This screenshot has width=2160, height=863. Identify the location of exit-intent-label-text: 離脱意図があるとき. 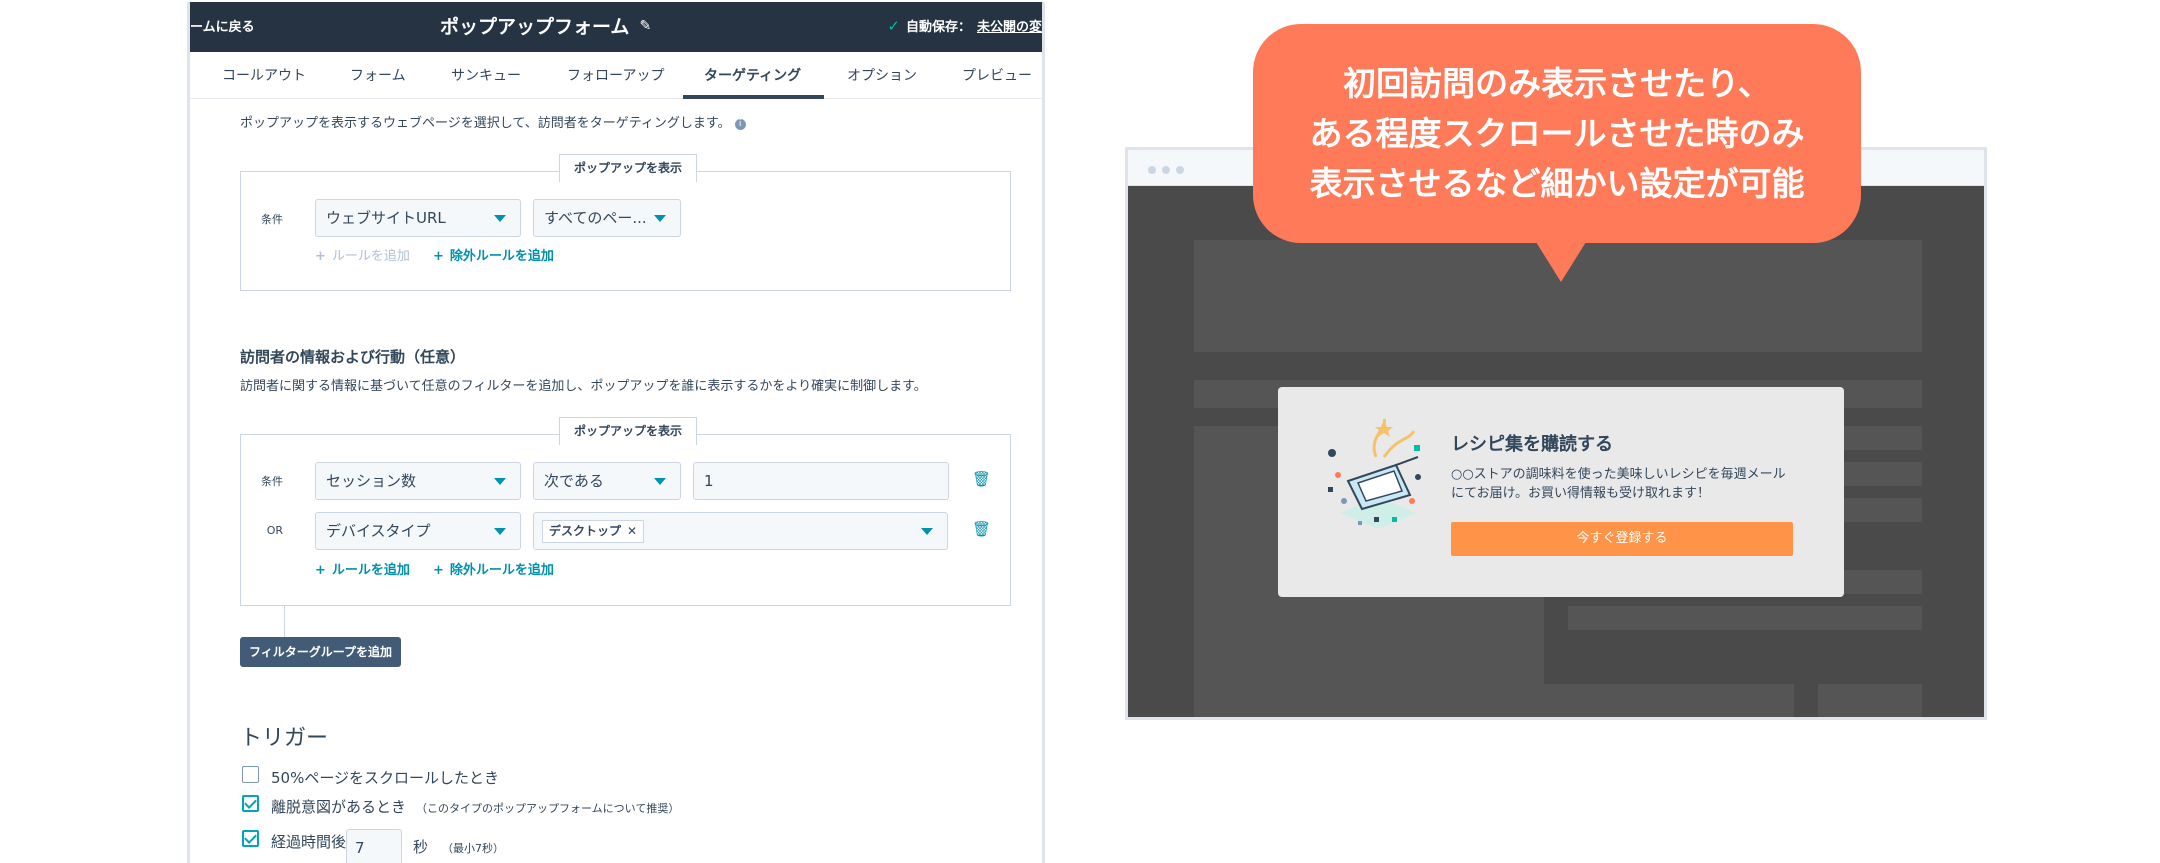
(339, 807).